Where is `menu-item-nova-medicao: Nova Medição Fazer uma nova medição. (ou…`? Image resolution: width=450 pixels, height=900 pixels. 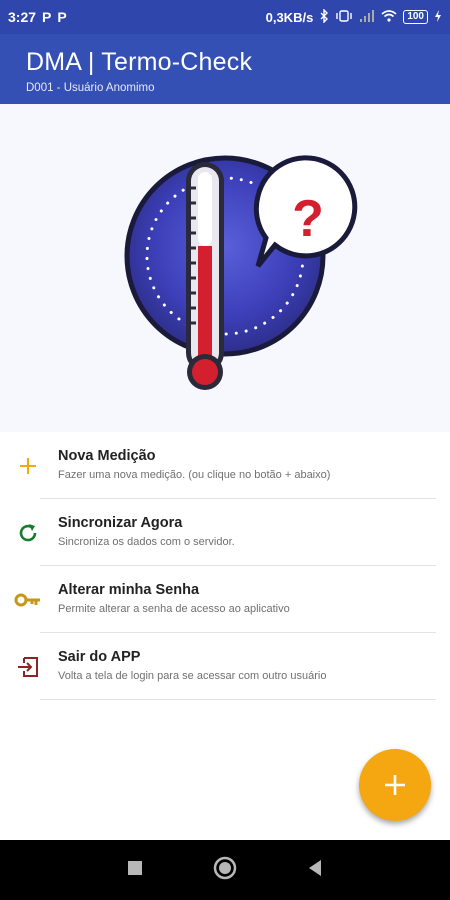
menu-item-nova-medicao: Nova Medição Fazer uma nova medição. (ou… is located at coordinates (225, 465).